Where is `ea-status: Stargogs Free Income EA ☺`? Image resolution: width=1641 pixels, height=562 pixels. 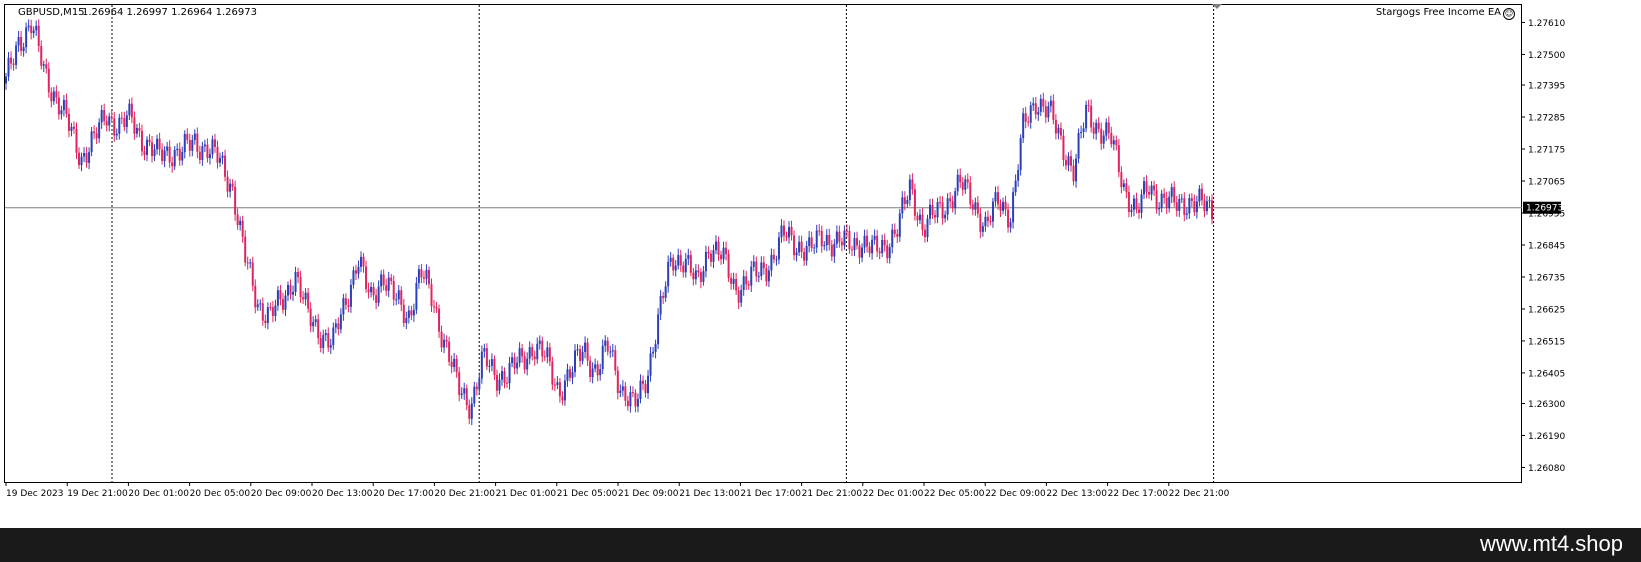 ea-status: Stargogs Free Income EA ☺ is located at coordinates (1445, 13).